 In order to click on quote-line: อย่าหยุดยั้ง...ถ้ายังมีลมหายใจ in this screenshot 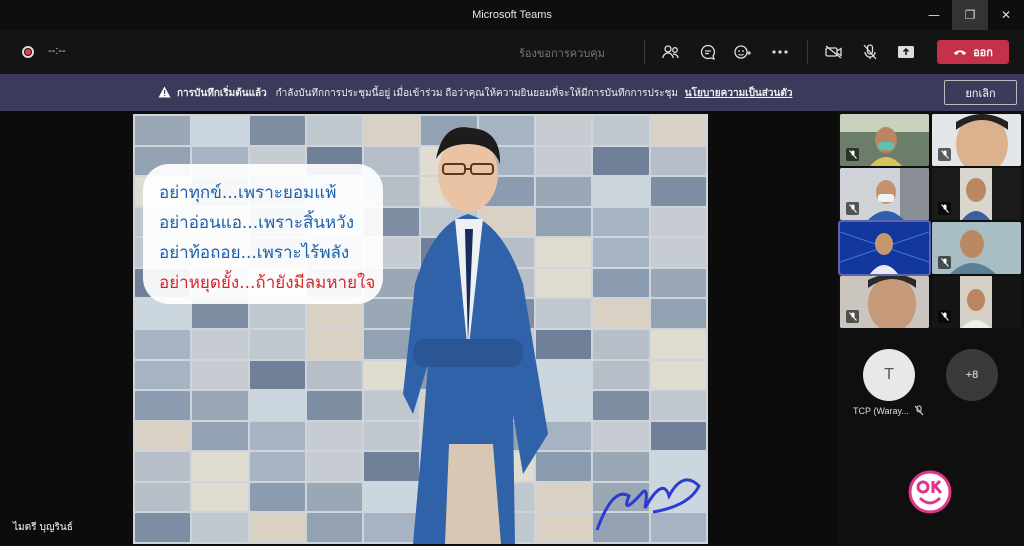, I will do `click(267, 283)`.